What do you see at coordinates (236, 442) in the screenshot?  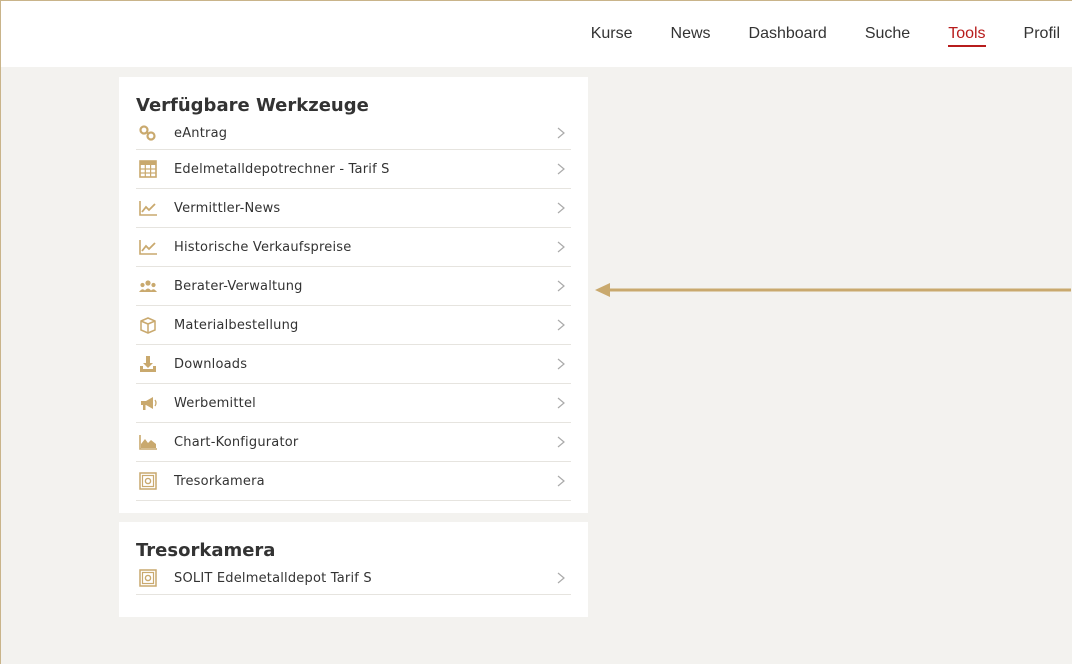 I see `tool-item-label: Chart-Konfigurator` at bounding box center [236, 442].